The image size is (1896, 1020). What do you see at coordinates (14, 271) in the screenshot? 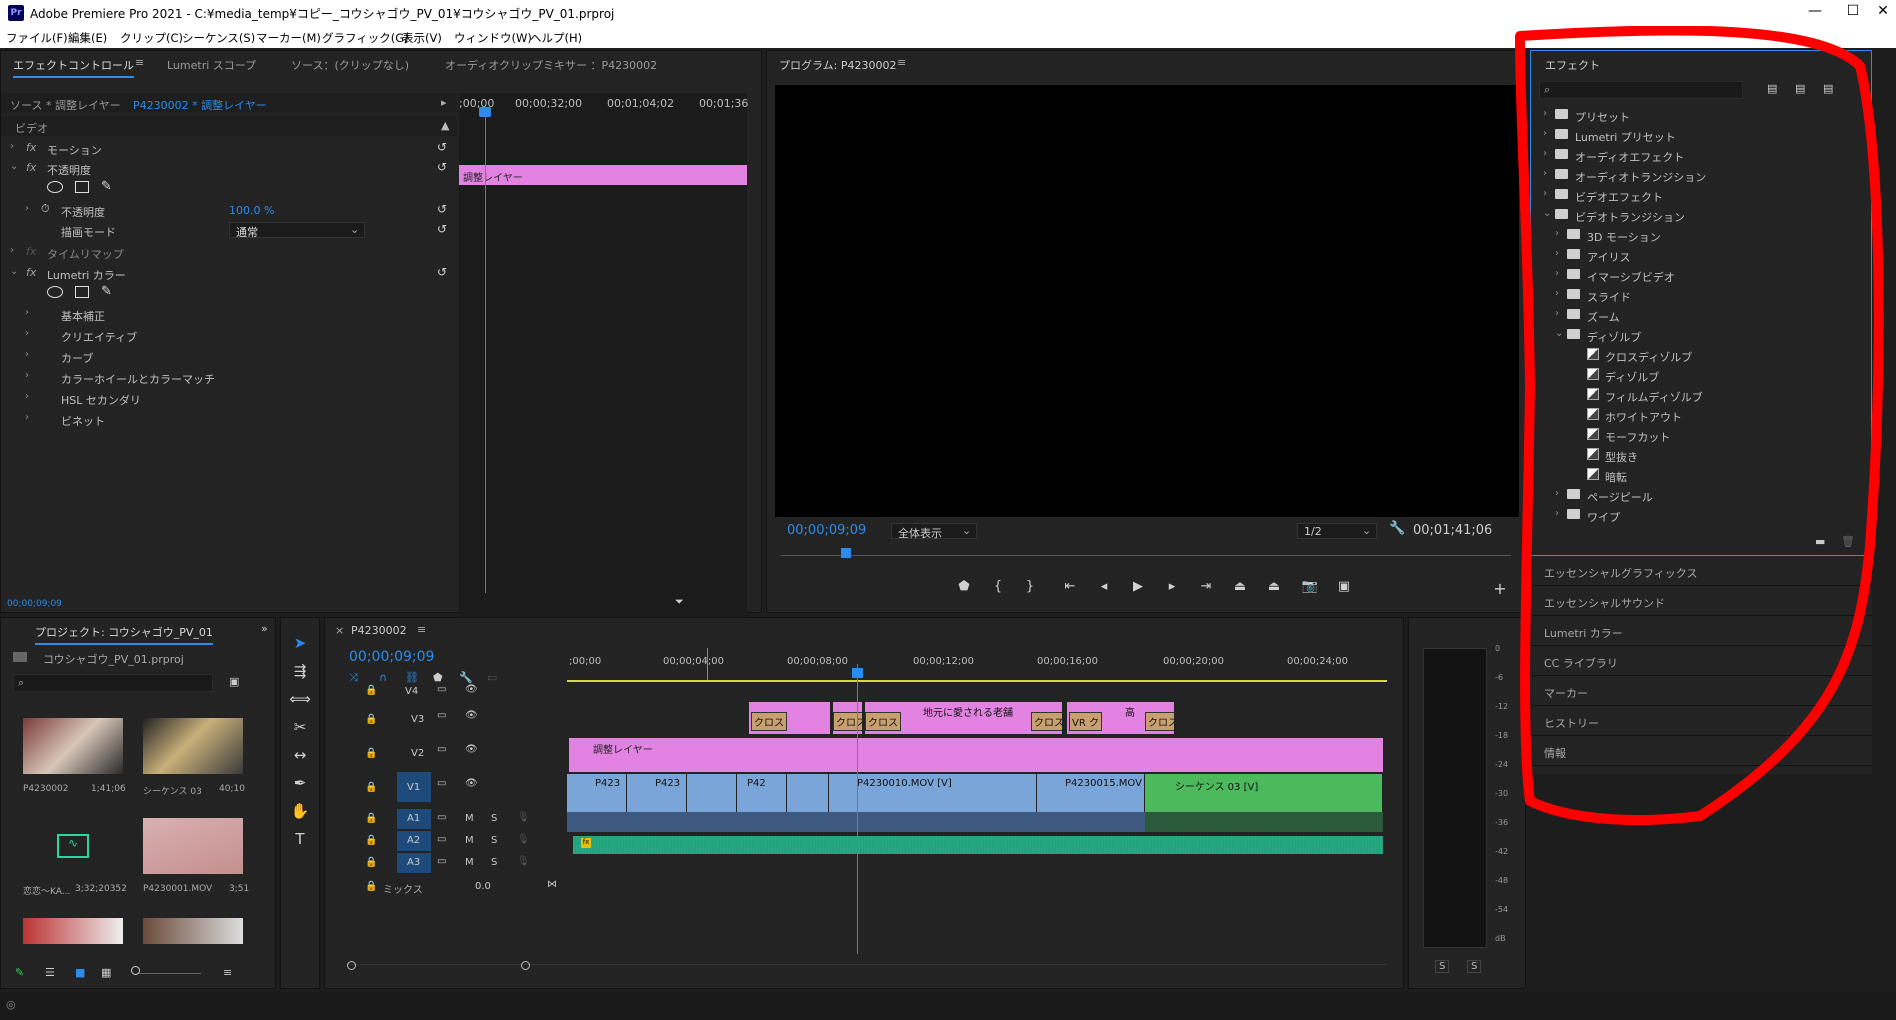
I see `chevron-down-icon: ⌄` at bounding box center [14, 271].